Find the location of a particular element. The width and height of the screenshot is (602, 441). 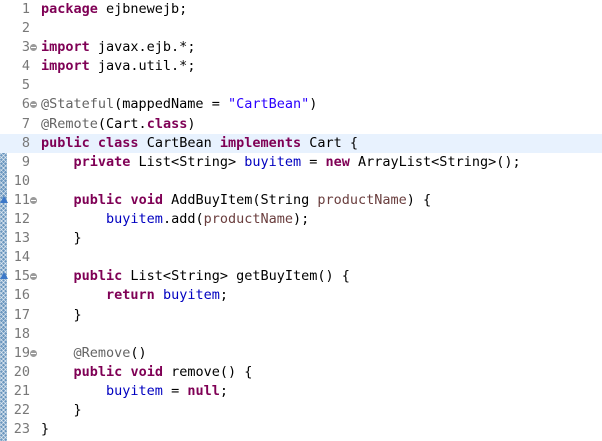

code-line: 15 public List<String> getBuyItem() { is located at coordinates (301, 276).